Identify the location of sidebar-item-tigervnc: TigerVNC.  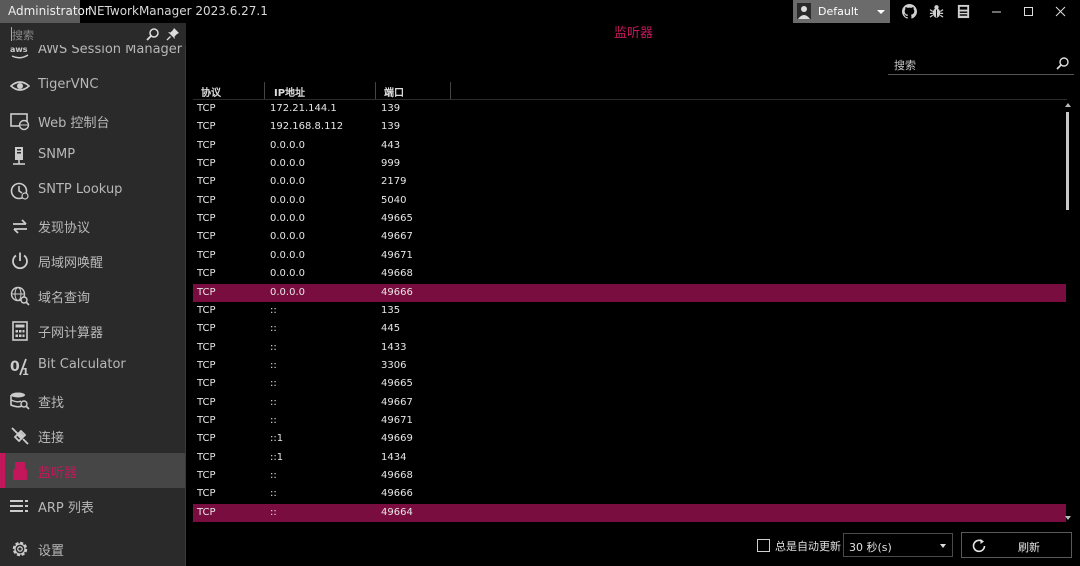
(92, 85).